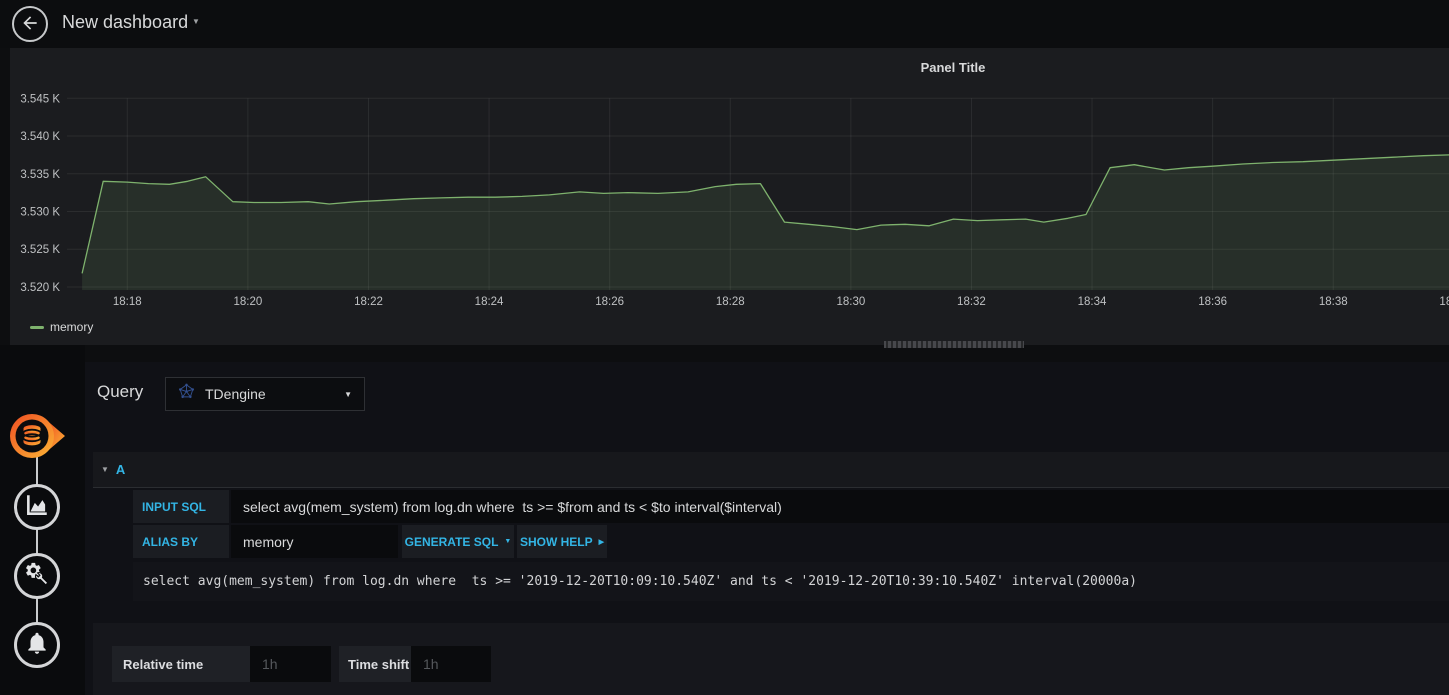 This screenshot has height=695, width=1449. I want to click on tab-visualization, so click(37, 507).